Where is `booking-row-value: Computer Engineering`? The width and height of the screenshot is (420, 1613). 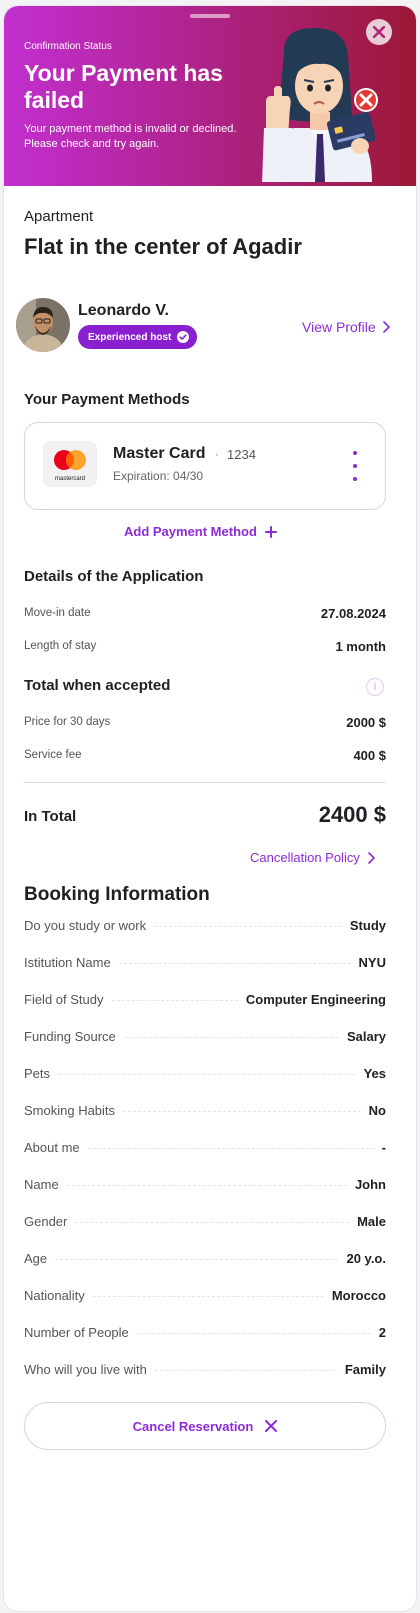
booking-row-value: Computer Engineering is located at coordinates (315, 999).